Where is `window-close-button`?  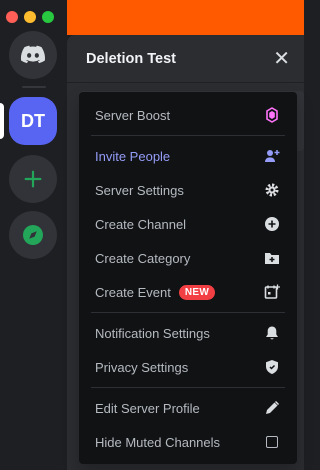 window-close-button is located at coordinates (12, 17).